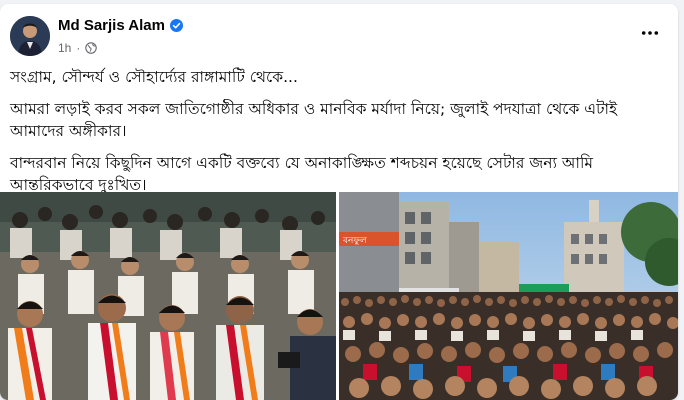  What do you see at coordinates (111, 25) in the screenshot?
I see `author-name: Md Sarjis Alam` at bounding box center [111, 25].